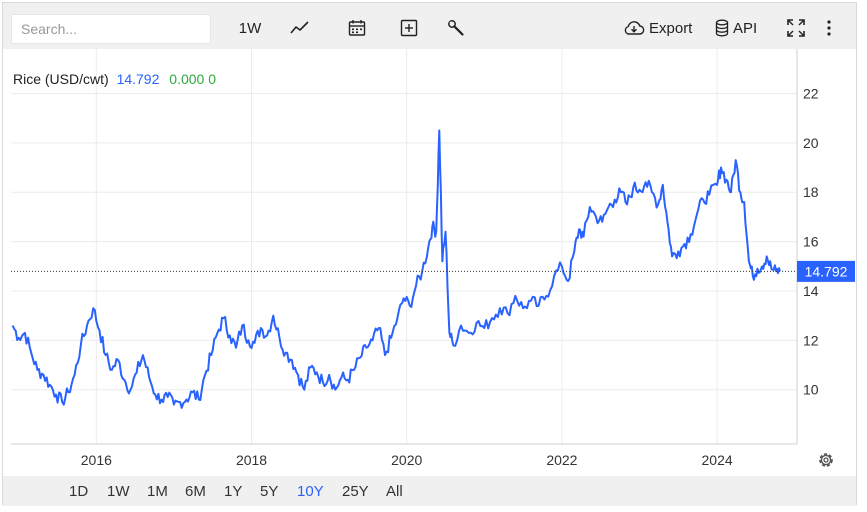  I want to click on fullscreen-icon, so click(796, 28).